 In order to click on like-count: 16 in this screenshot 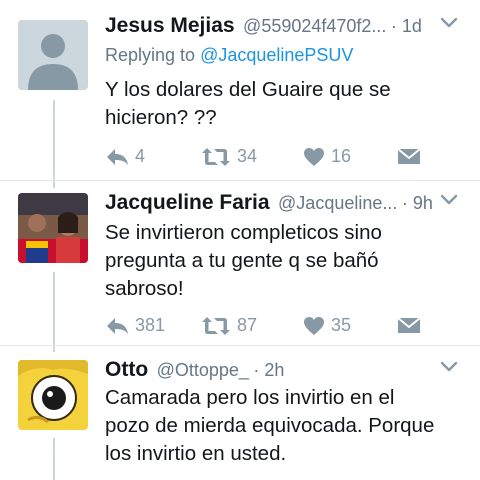, I will do `click(341, 156)`.